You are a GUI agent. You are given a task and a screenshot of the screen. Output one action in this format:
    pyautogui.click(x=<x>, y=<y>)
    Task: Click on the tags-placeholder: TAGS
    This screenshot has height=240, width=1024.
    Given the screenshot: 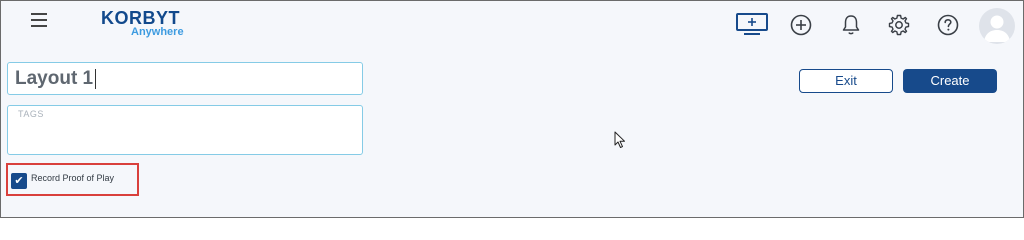 What is the action you would take?
    pyautogui.click(x=31, y=114)
    